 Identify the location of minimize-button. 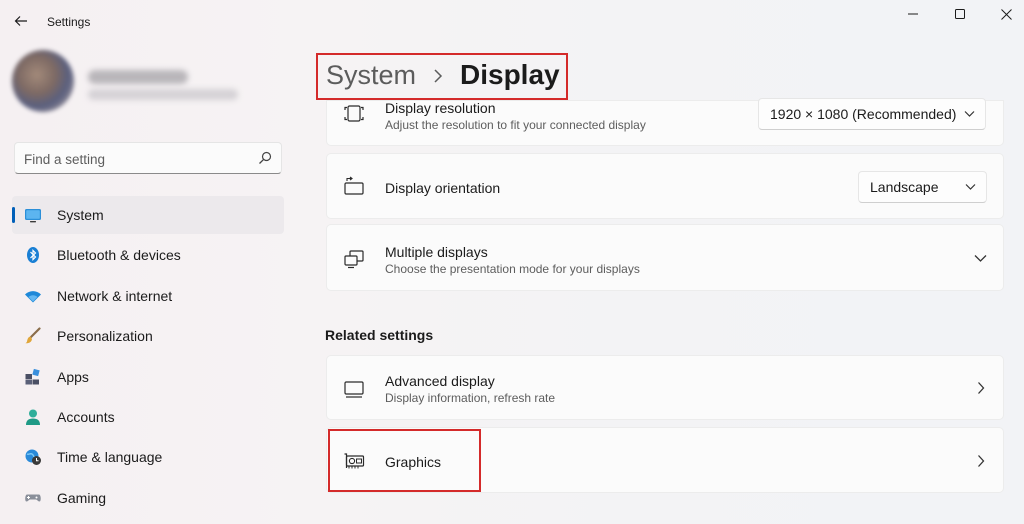
(913, 14).